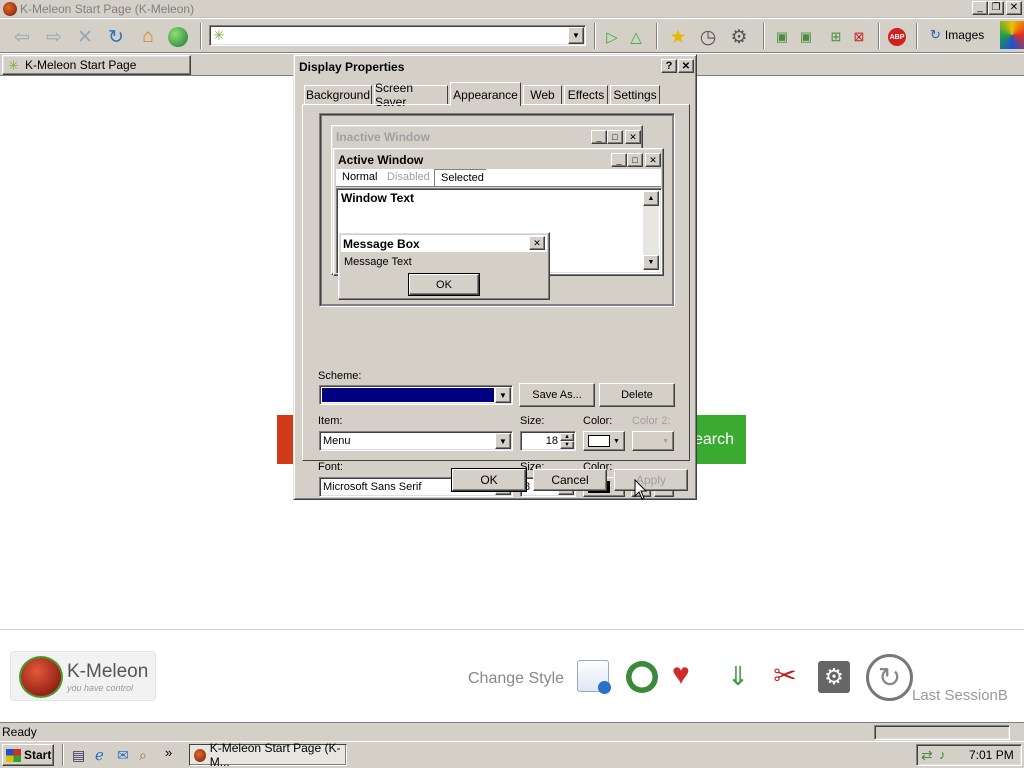  What do you see at coordinates (381, 244) in the screenshot?
I see `message-box-title: Message Box` at bounding box center [381, 244].